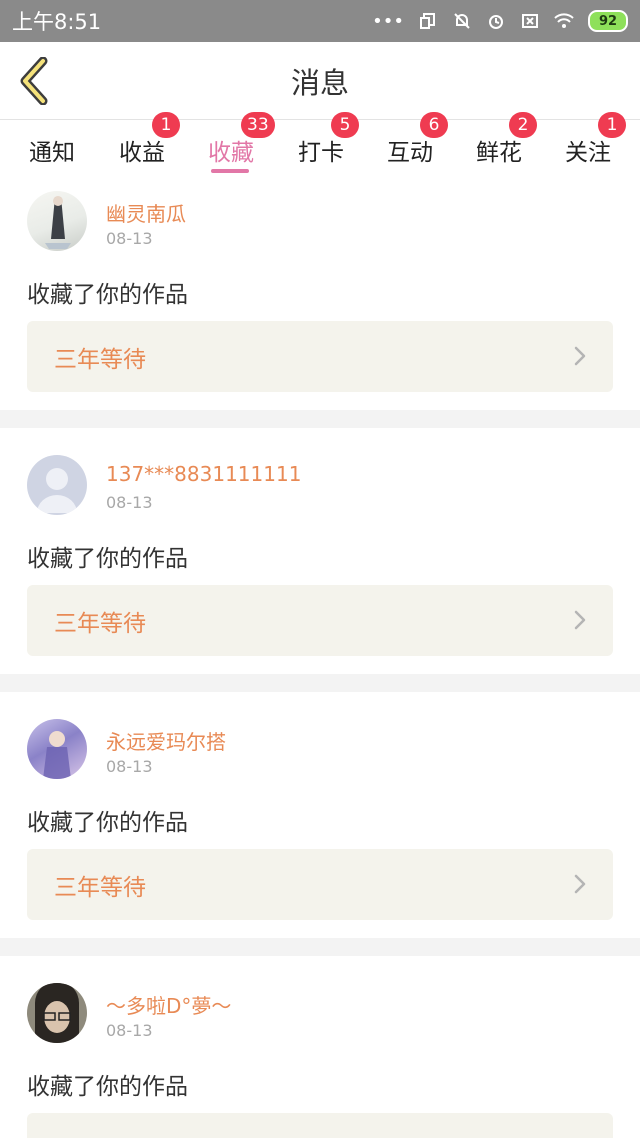  Describe the element at coordinates (231, 153) in the screenshot. I see `tab-label: 收藏` at that location.